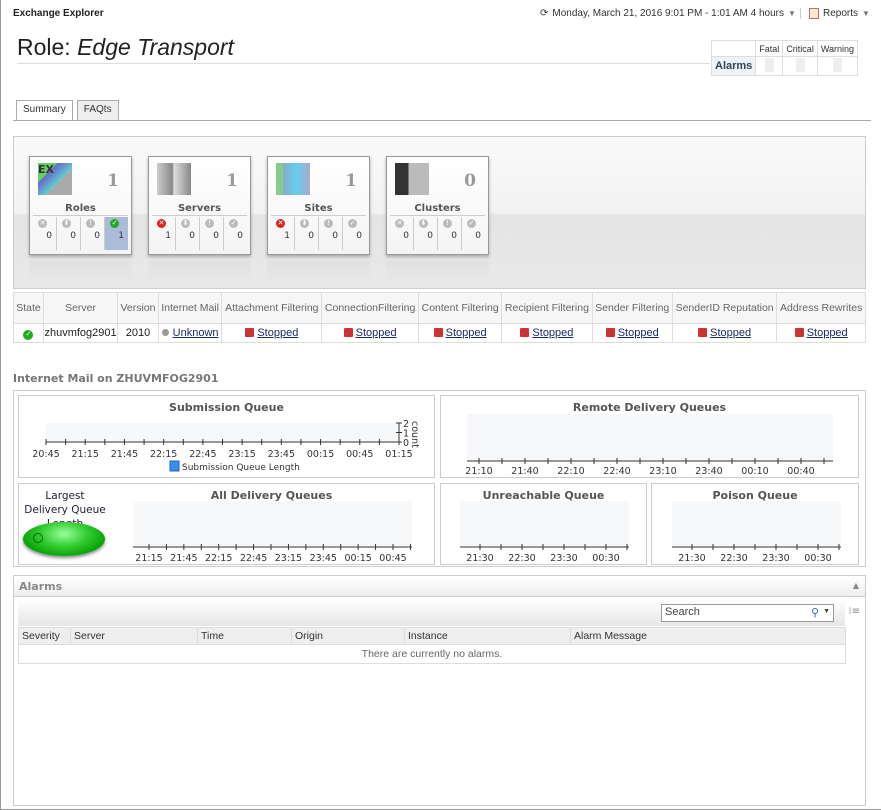 The height and width of the screenshot is (810, 881). I want to click on alarms-panel-header: Alarms ▲, so click(439, 586).